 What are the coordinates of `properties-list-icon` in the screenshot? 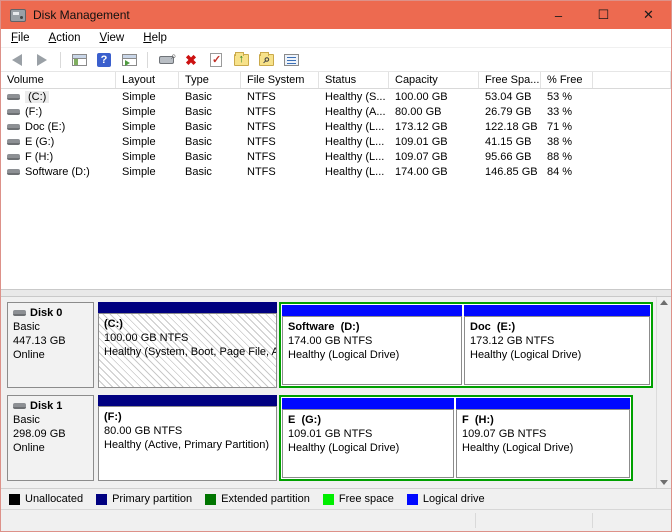 It's located at (291, 60).